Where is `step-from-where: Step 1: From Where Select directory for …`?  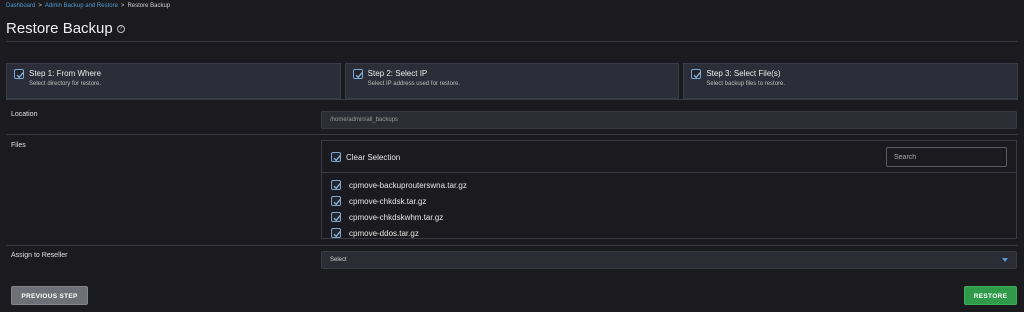
step-from-where: Step 1: From Where Select directory for … is located at coordinates (173, 81).